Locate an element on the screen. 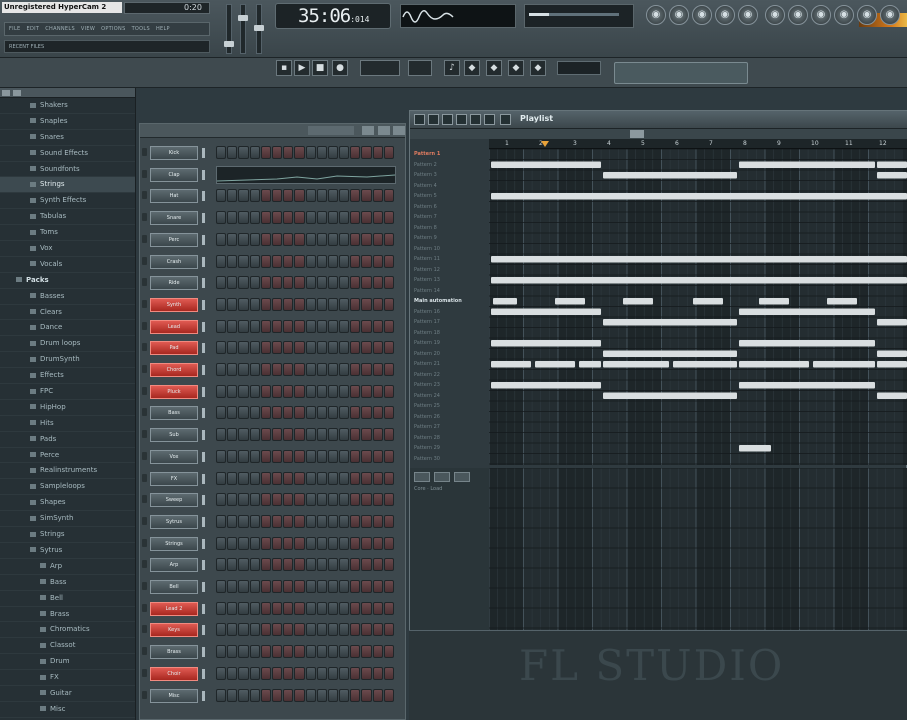  browser-item: Bell is located at coordinates (67, 599).